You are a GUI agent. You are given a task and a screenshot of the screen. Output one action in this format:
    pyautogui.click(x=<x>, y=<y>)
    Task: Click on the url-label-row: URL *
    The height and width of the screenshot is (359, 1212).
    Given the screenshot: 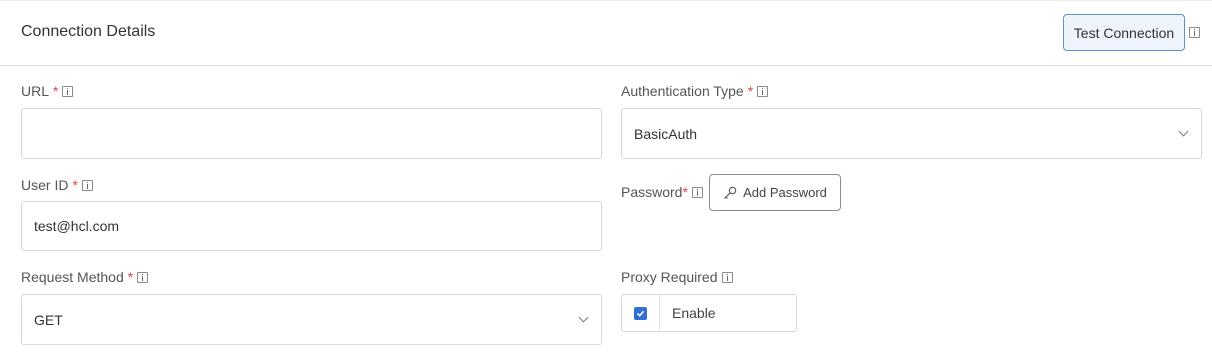 What is the action you would take?
    pyautogui.click(x=47, y=91)
    